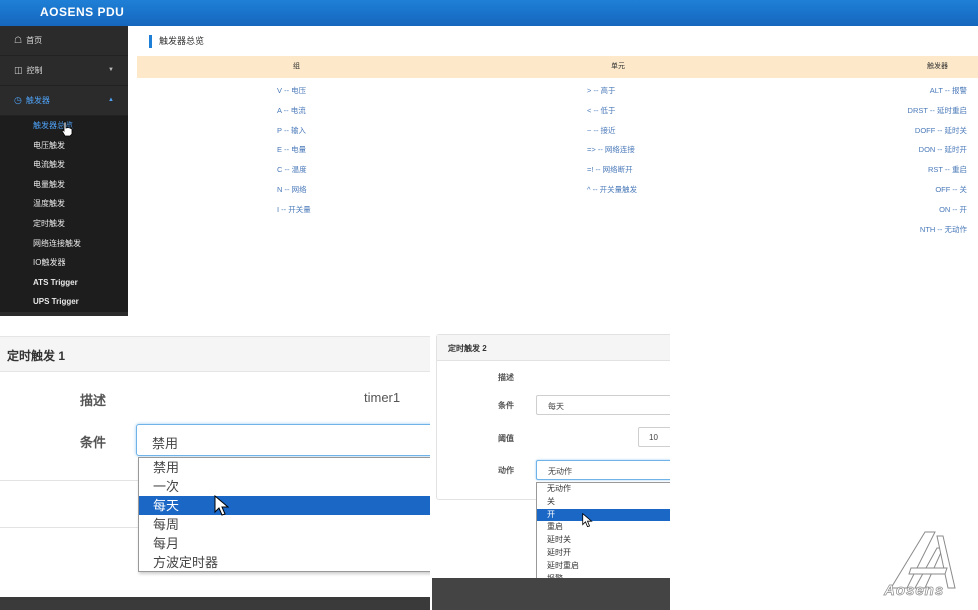 This screenshot has height=610, width=978. What do you see at coordinates (953, 209) in the screenshot?
I see `trigger-cell: ON -- 开` at bounding box center [953, 209].